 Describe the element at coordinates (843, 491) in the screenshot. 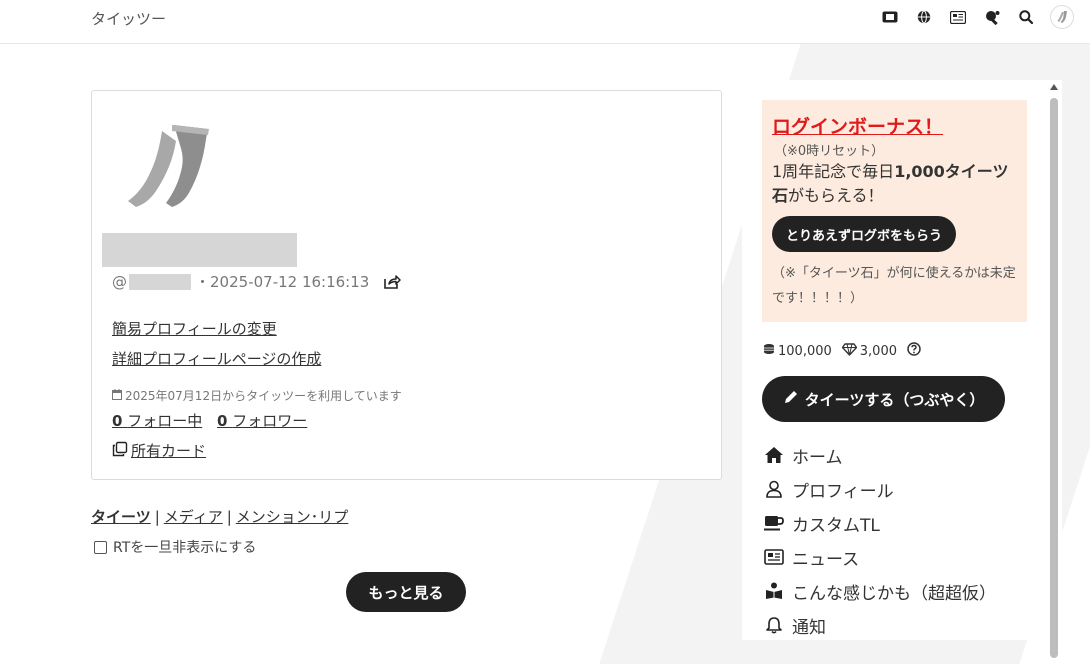

I see `sidebar-item-label: プロフィール` at that location.